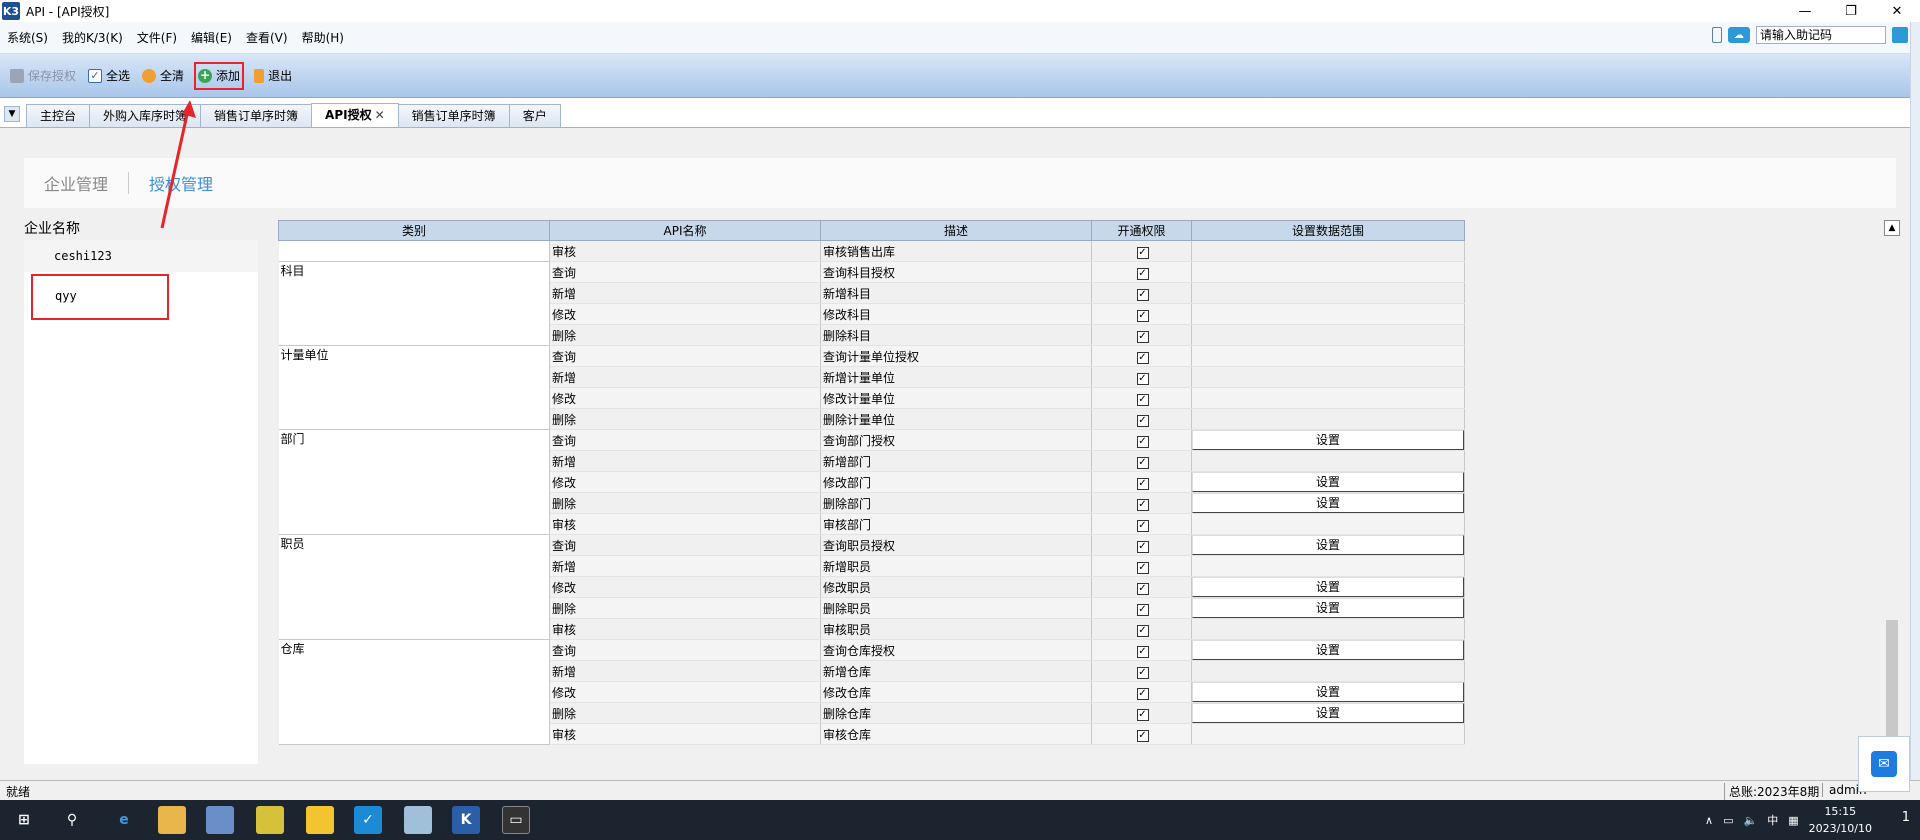 The image size is (1920, 840). What do you see at coordinates (1892, 485) in the screenshot?
I see `vertical-scrollbar: ▲` at bounding box center [1892, 485].